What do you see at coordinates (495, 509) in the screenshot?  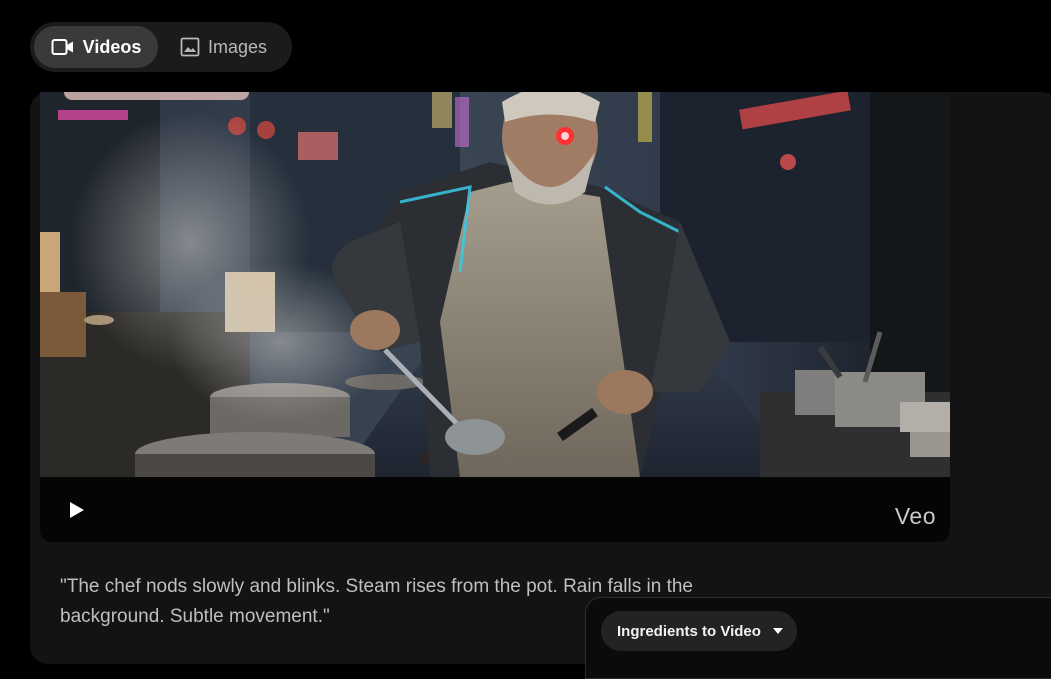 I see `video-controls: Veo` at bounding box center [495, 509].